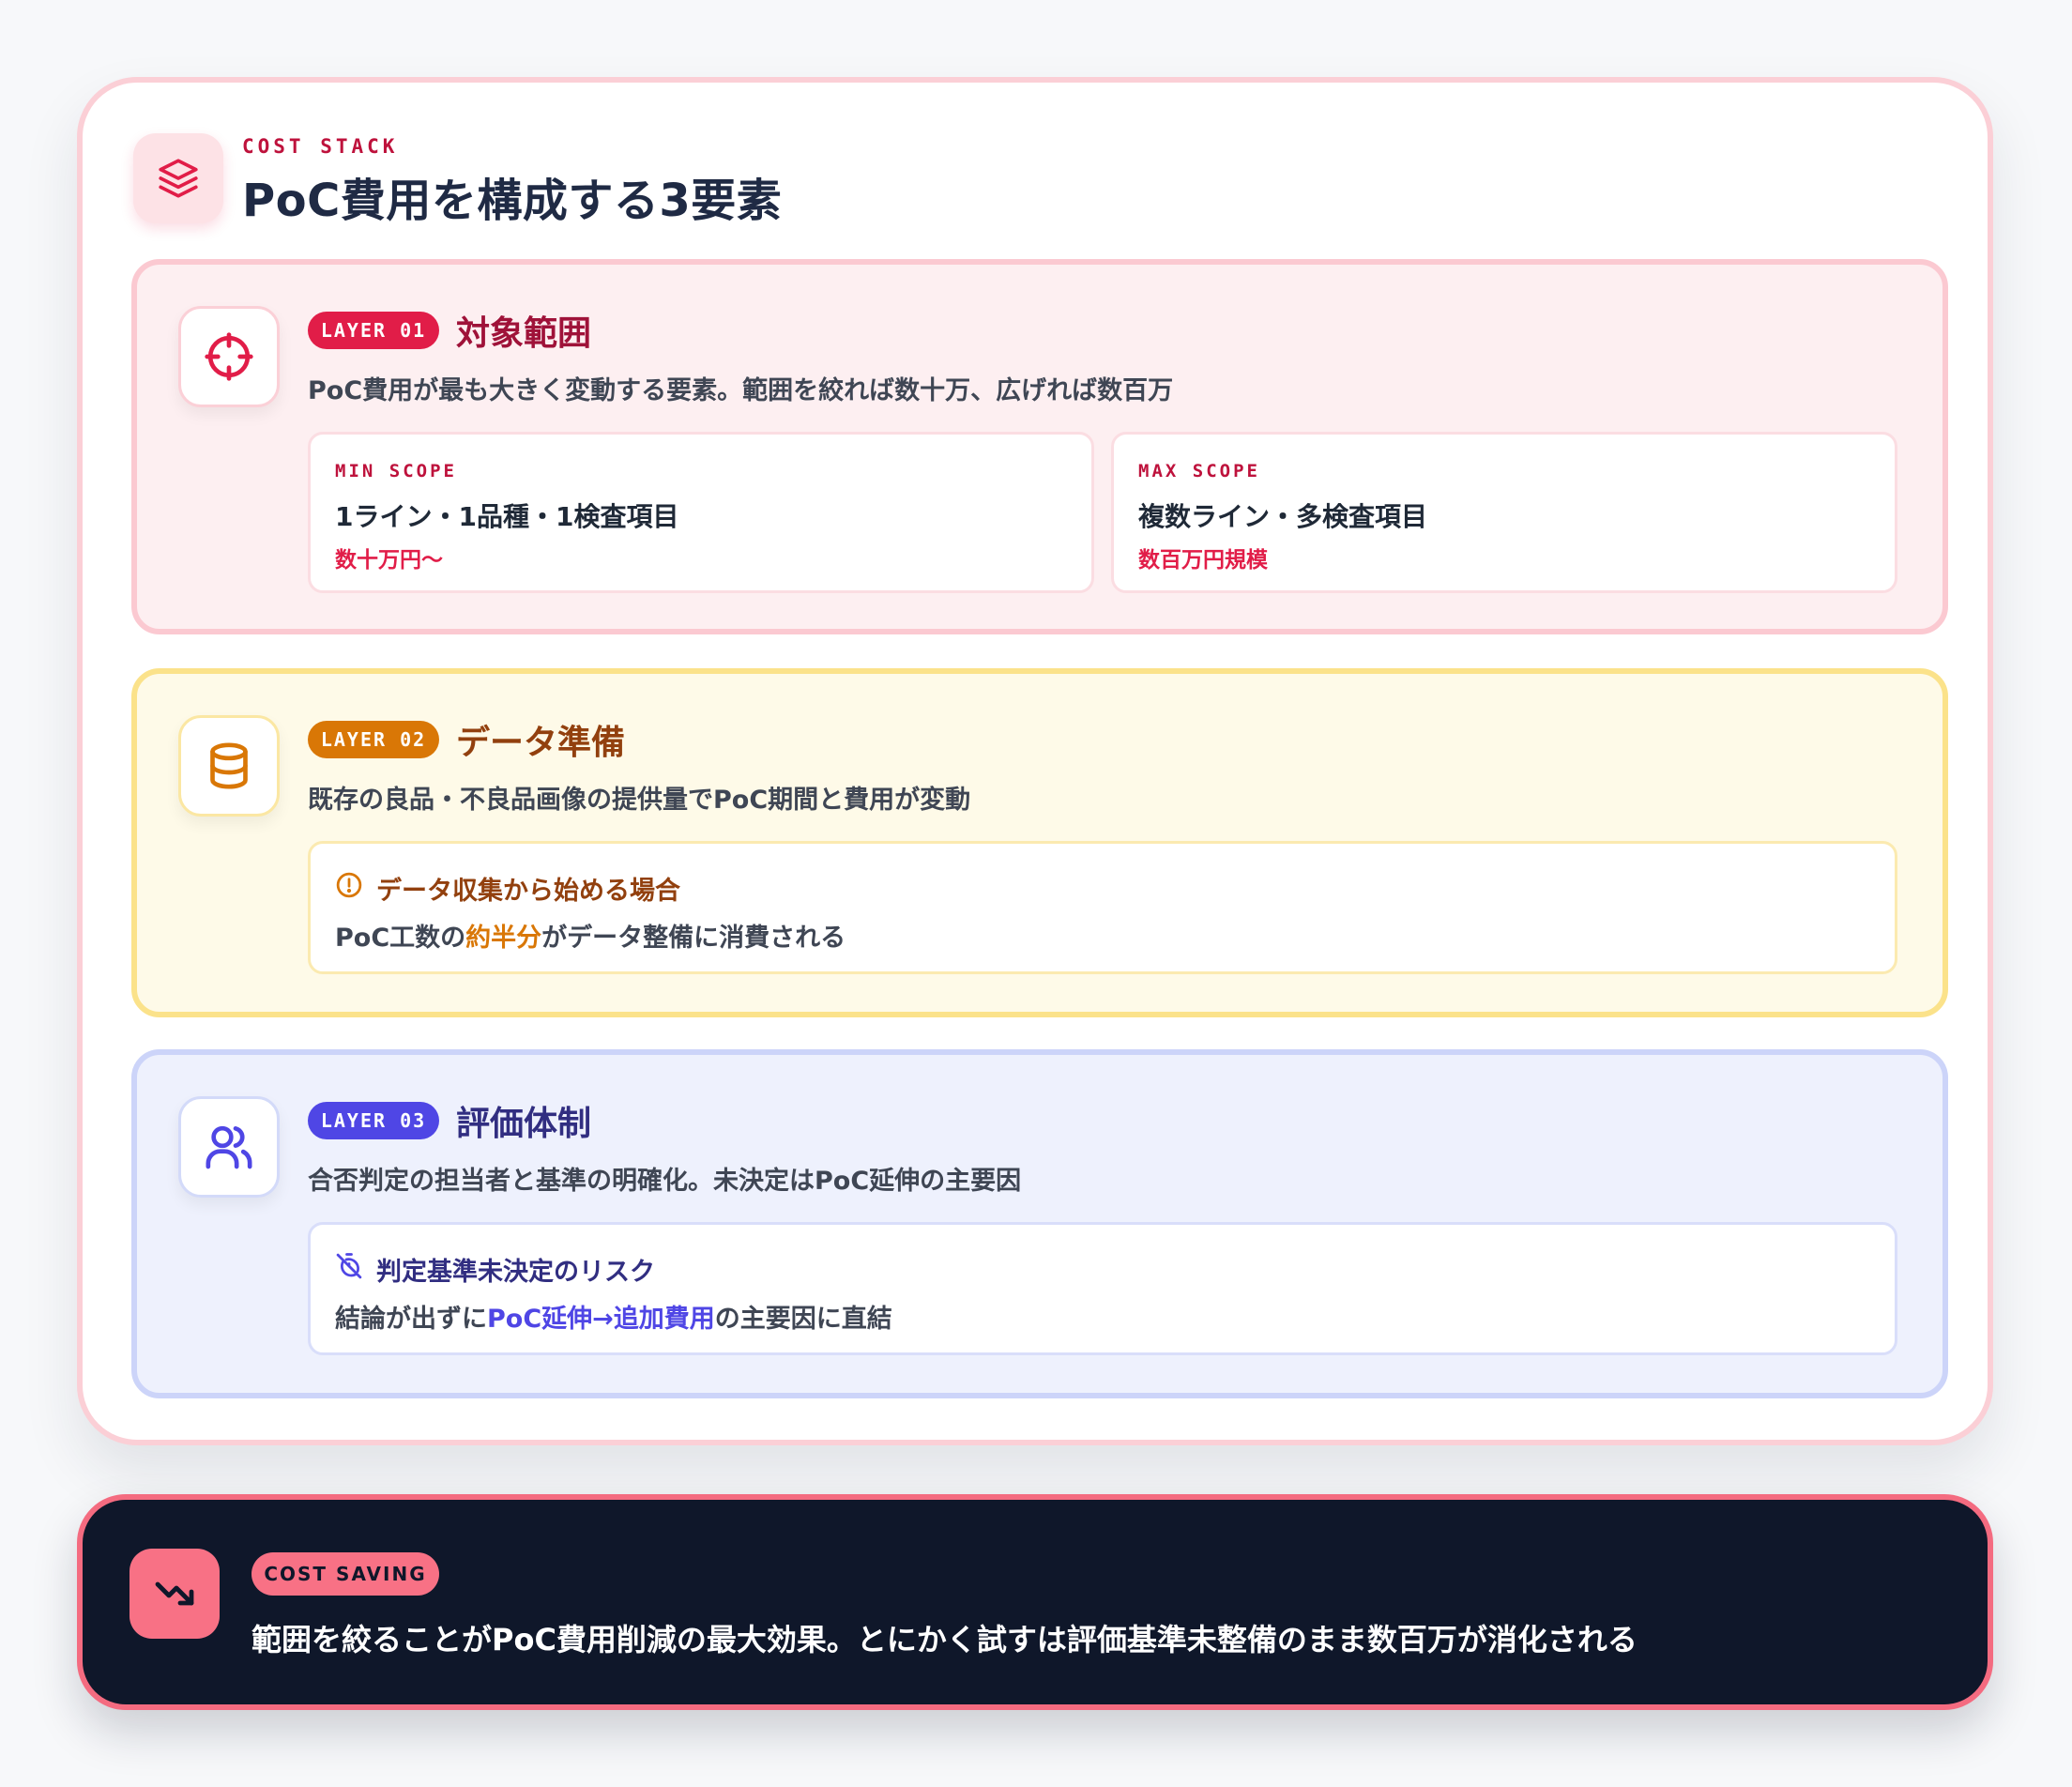 The height and width of the screenshot is (1787, 2072). What do you see at coordinates (512, 201) in the screenshot?
I see `page-title: PoC費用を構成する3要素` at bounding box center [512, 201].